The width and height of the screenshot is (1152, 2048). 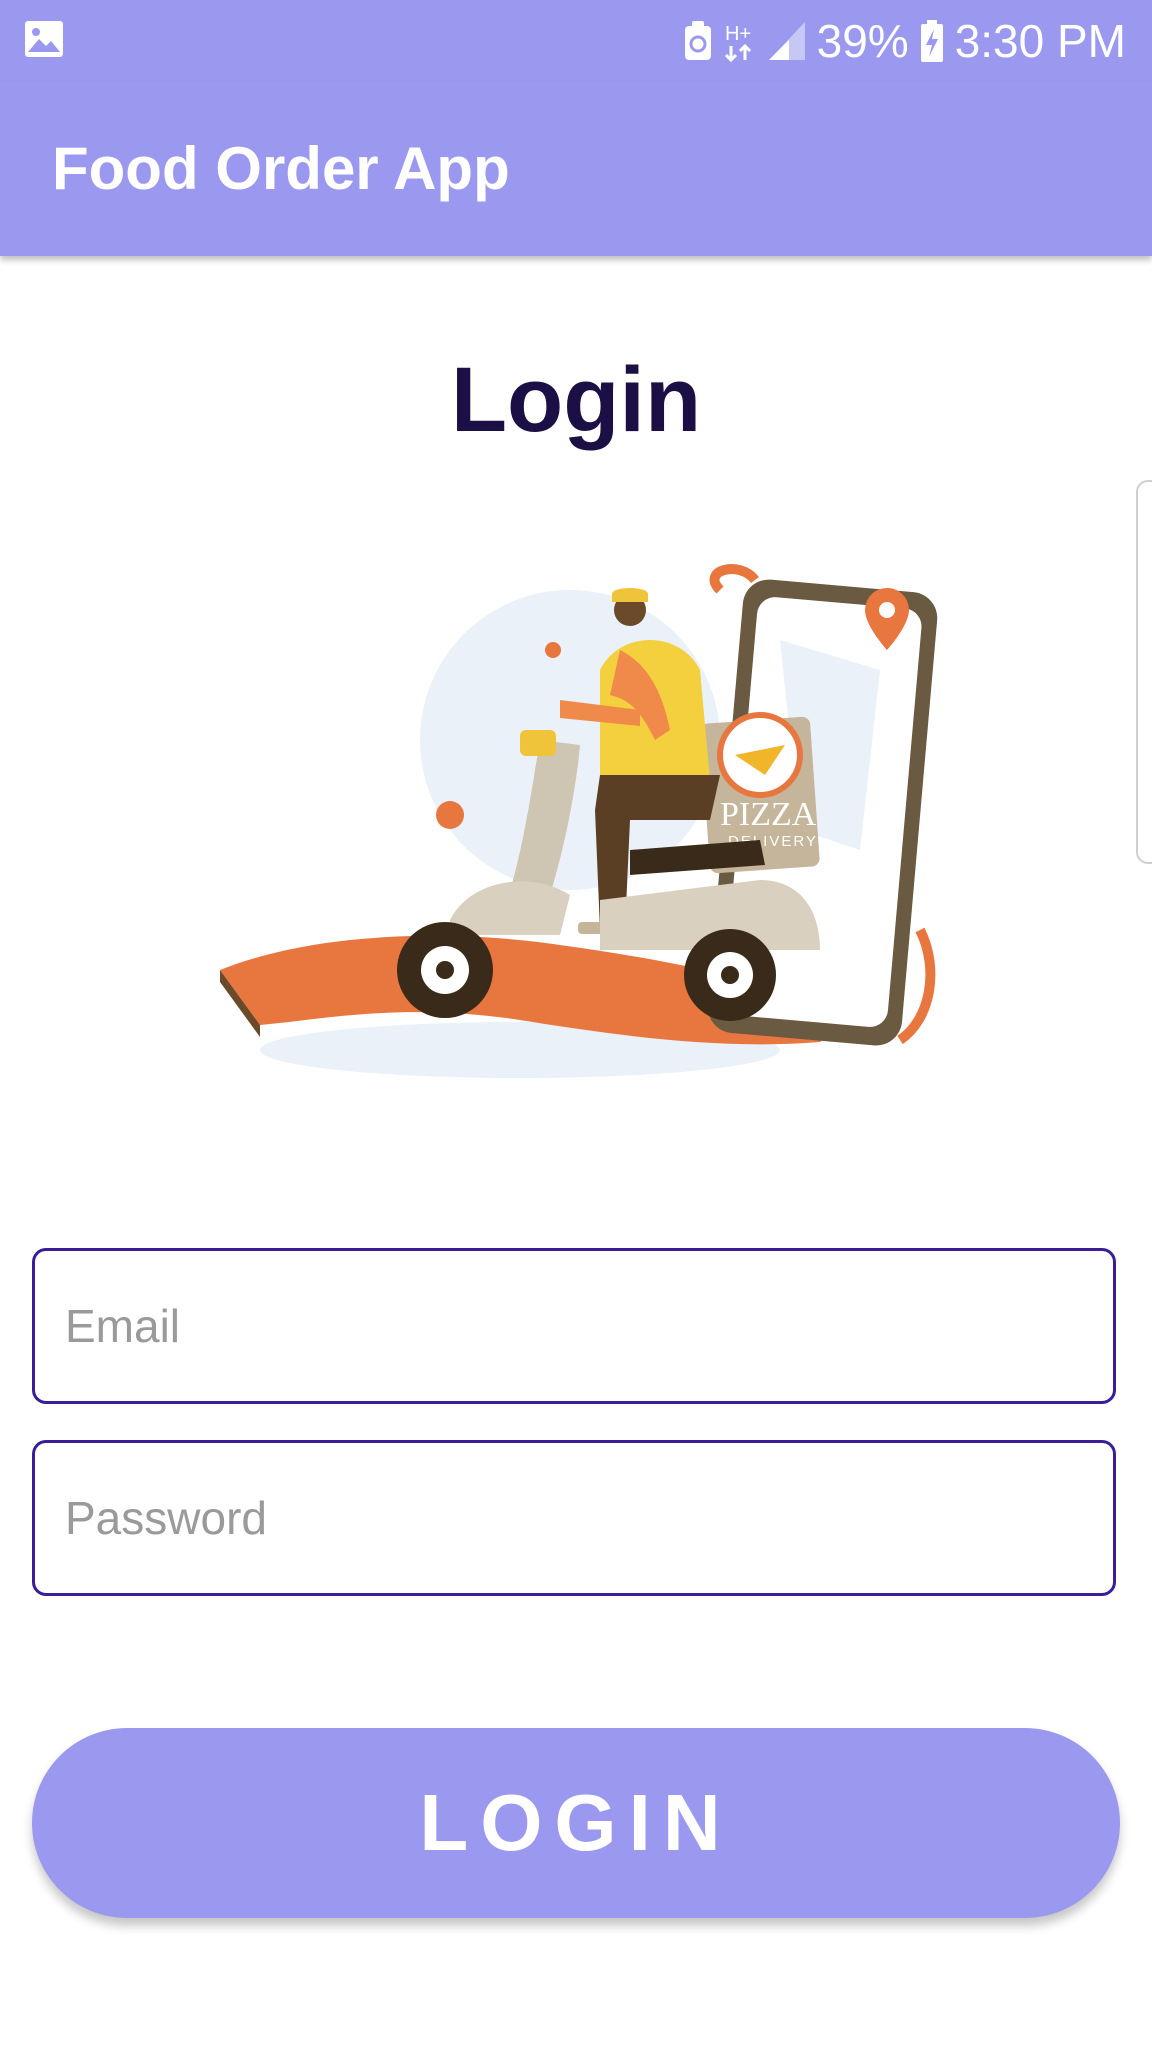 What do you see at coordinates (862, 41) in the screenshot?
I see `battery-percent: 39%` at bounding box center [862, 41].